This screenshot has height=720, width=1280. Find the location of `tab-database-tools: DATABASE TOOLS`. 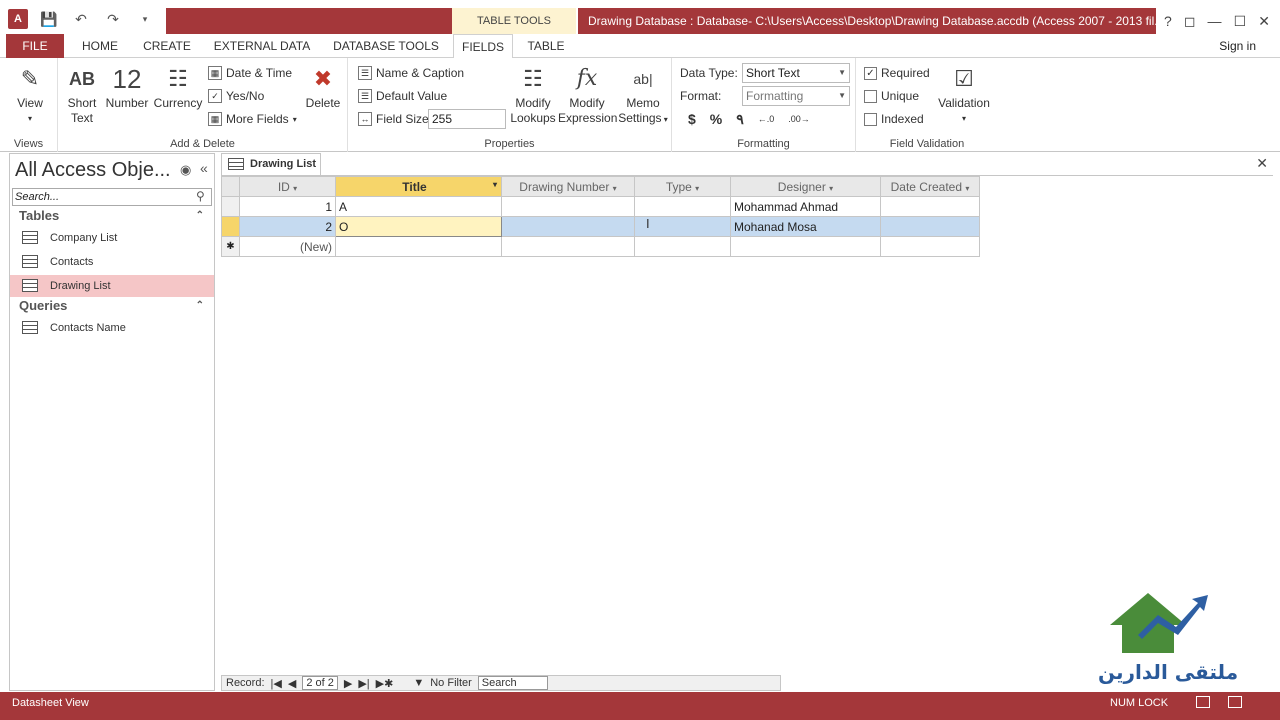

tab-database-tools: DATABASE TOOLS is located at coordinates (386, 46).